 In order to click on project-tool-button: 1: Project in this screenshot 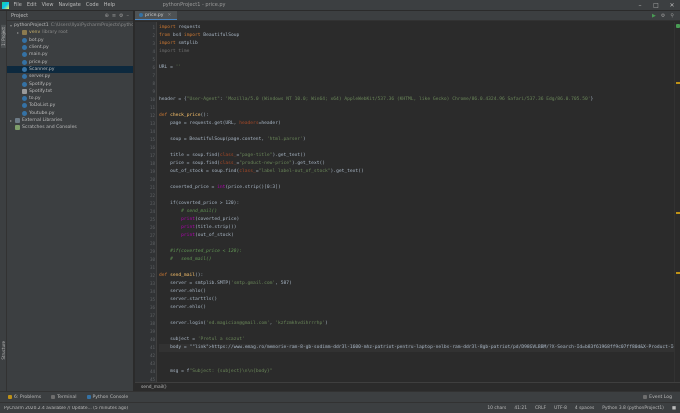, I will do `click(3, 36)`.